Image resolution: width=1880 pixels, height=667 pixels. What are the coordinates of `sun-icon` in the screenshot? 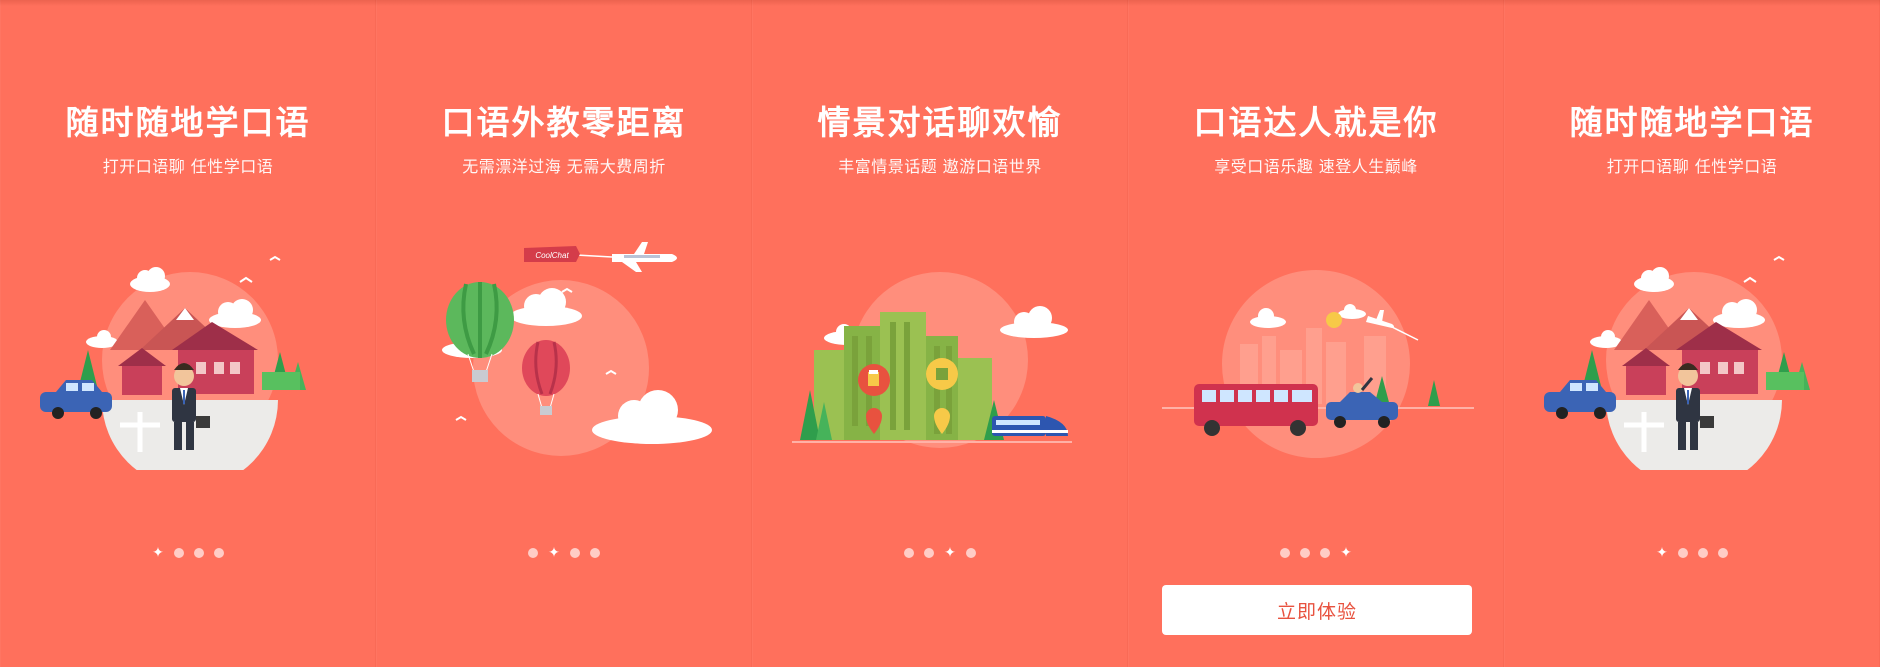 It's located at (1334, 320).